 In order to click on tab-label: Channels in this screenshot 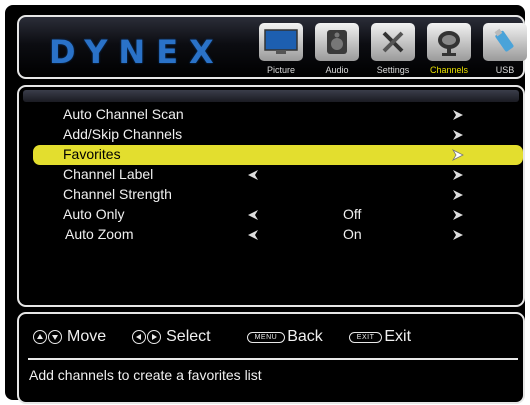, I will do `click(449, 70)`.